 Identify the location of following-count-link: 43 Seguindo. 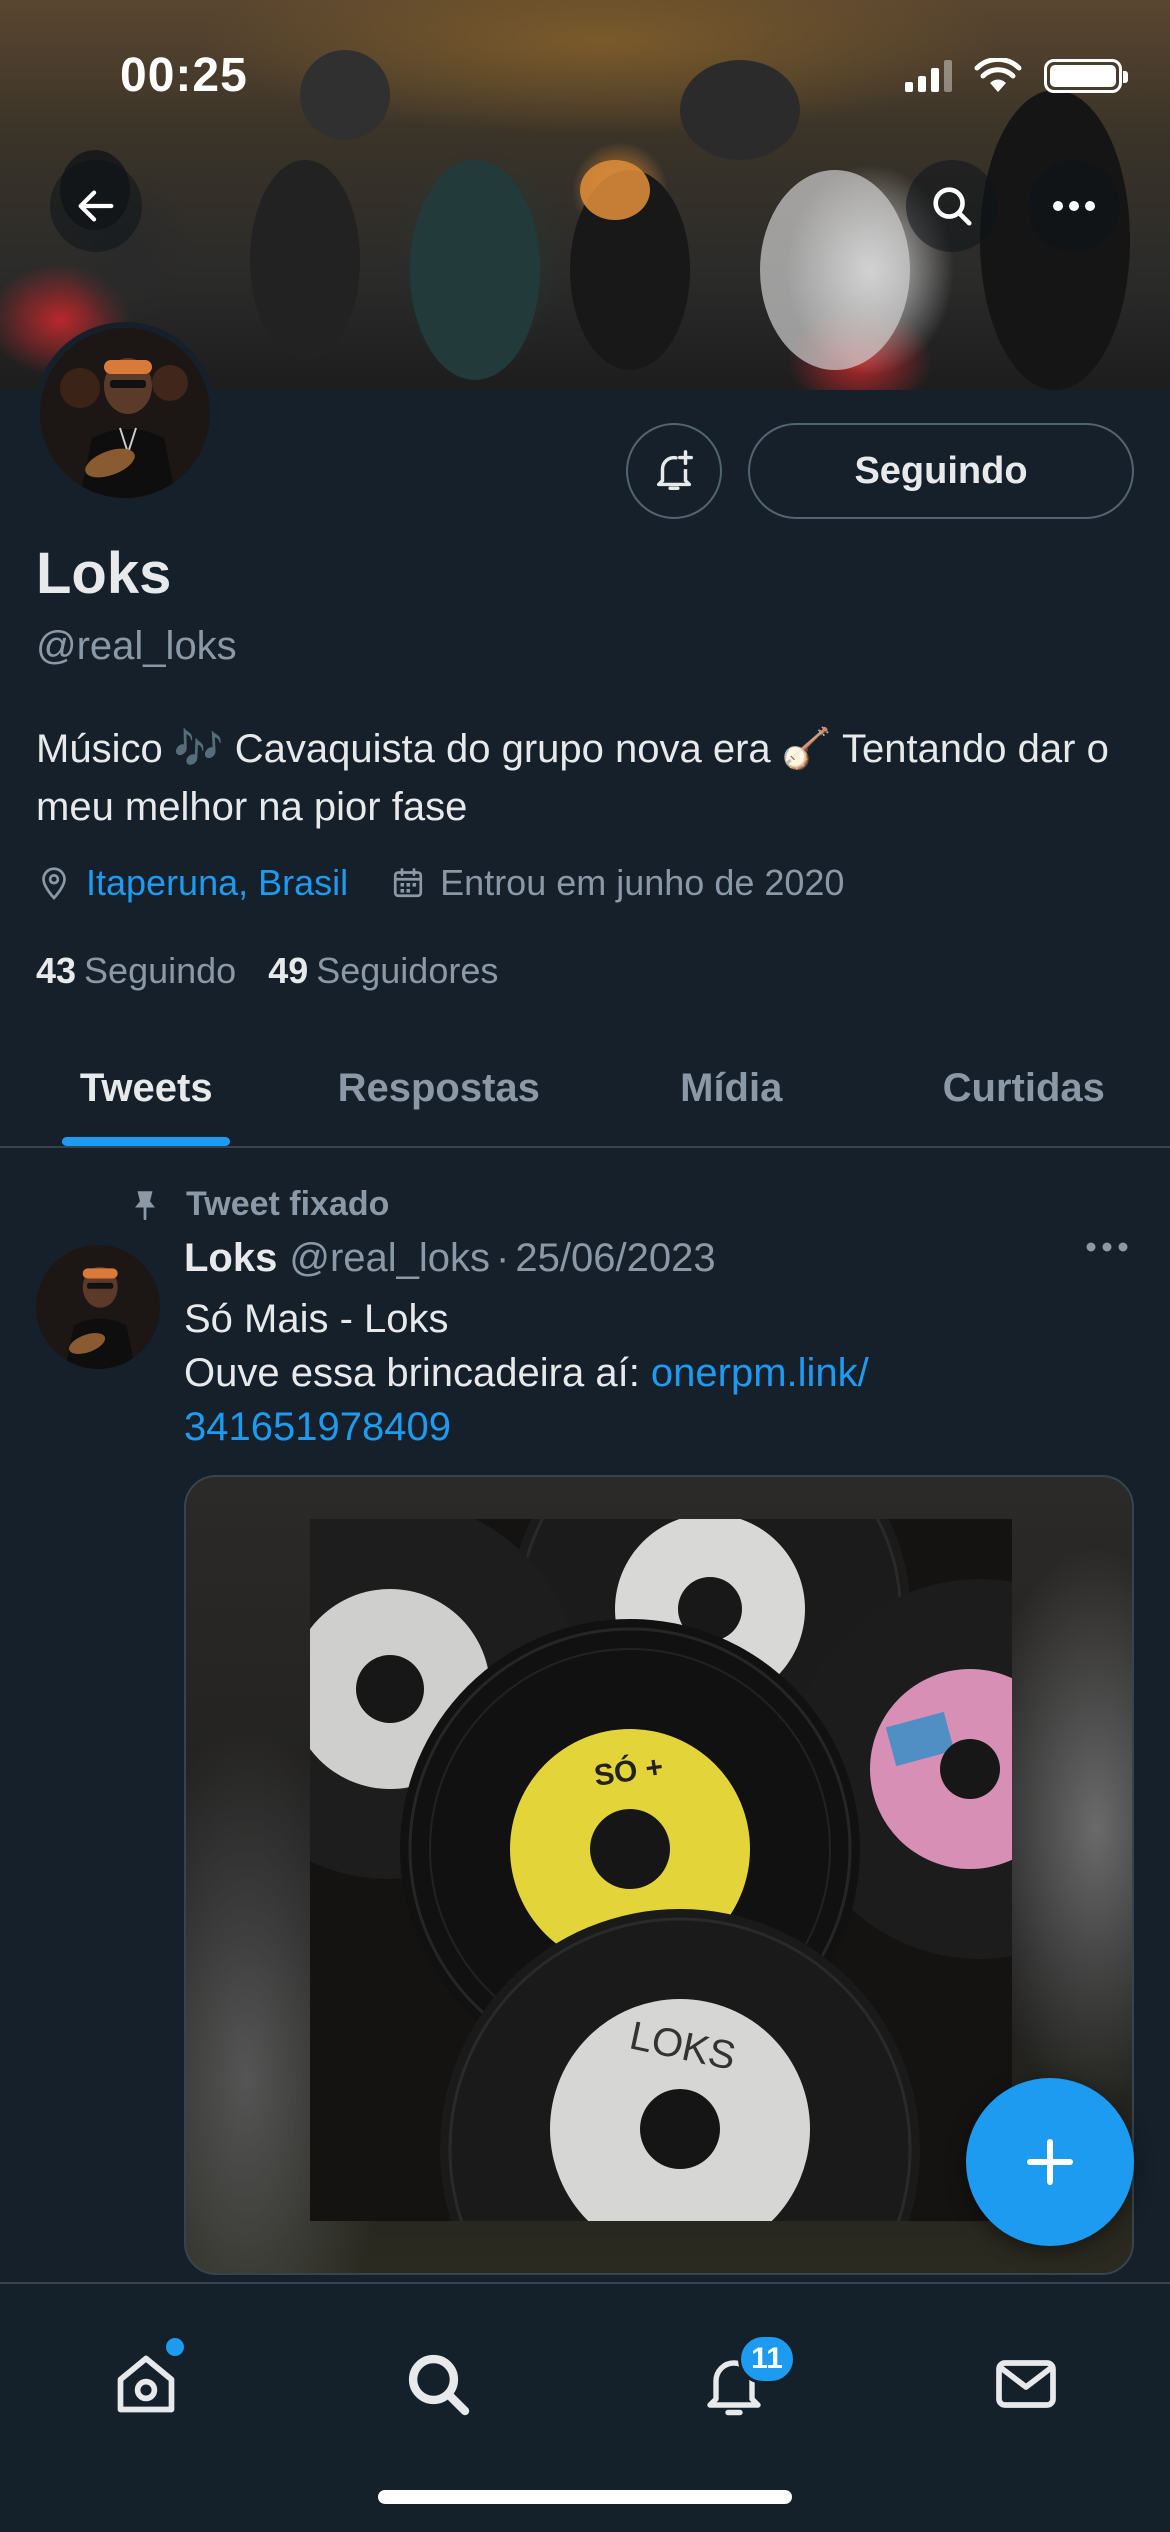
(136, 971).